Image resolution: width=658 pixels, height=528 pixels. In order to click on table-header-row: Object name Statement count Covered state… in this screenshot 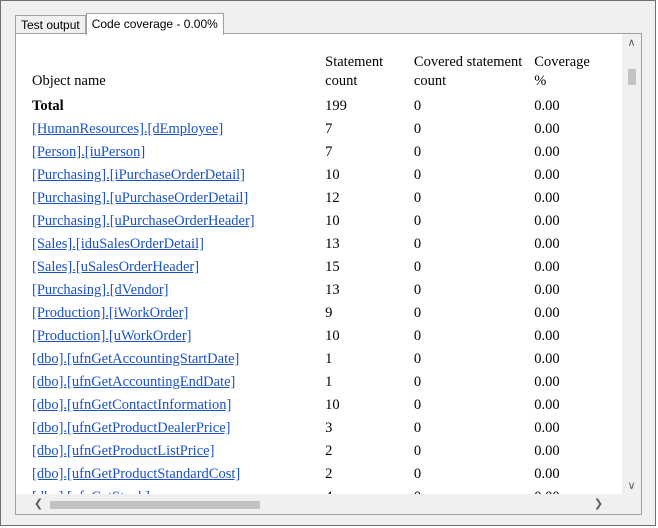, I will do `click(327, 74)`.